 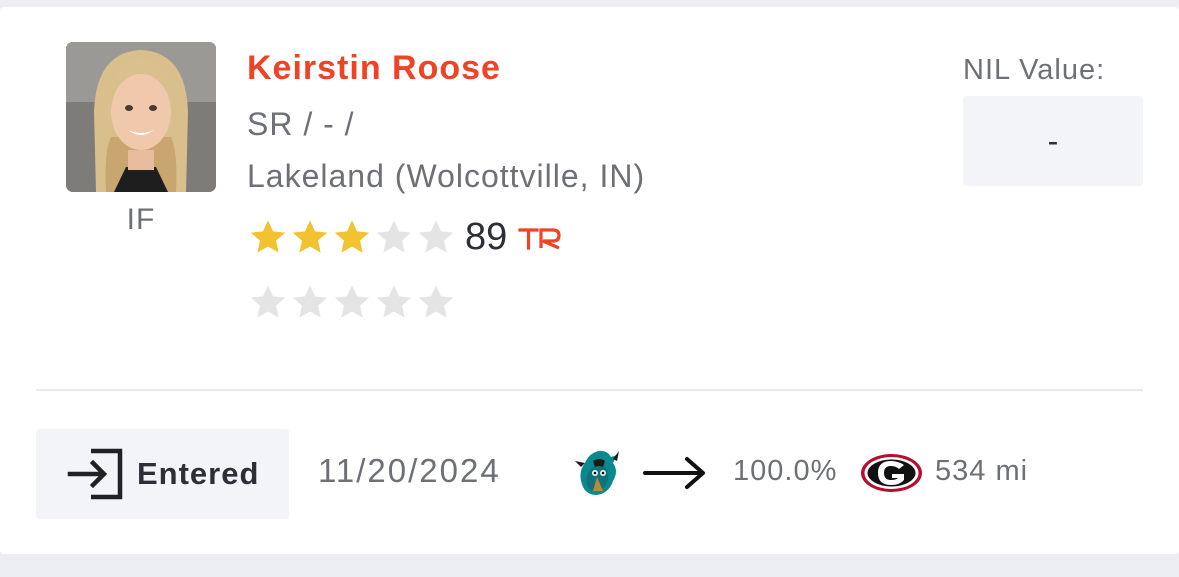 What do you see at coordinates (982, 471) in the screenshot?
I see `transfer-distance: 534 mi` at bounding box center [982, 471].